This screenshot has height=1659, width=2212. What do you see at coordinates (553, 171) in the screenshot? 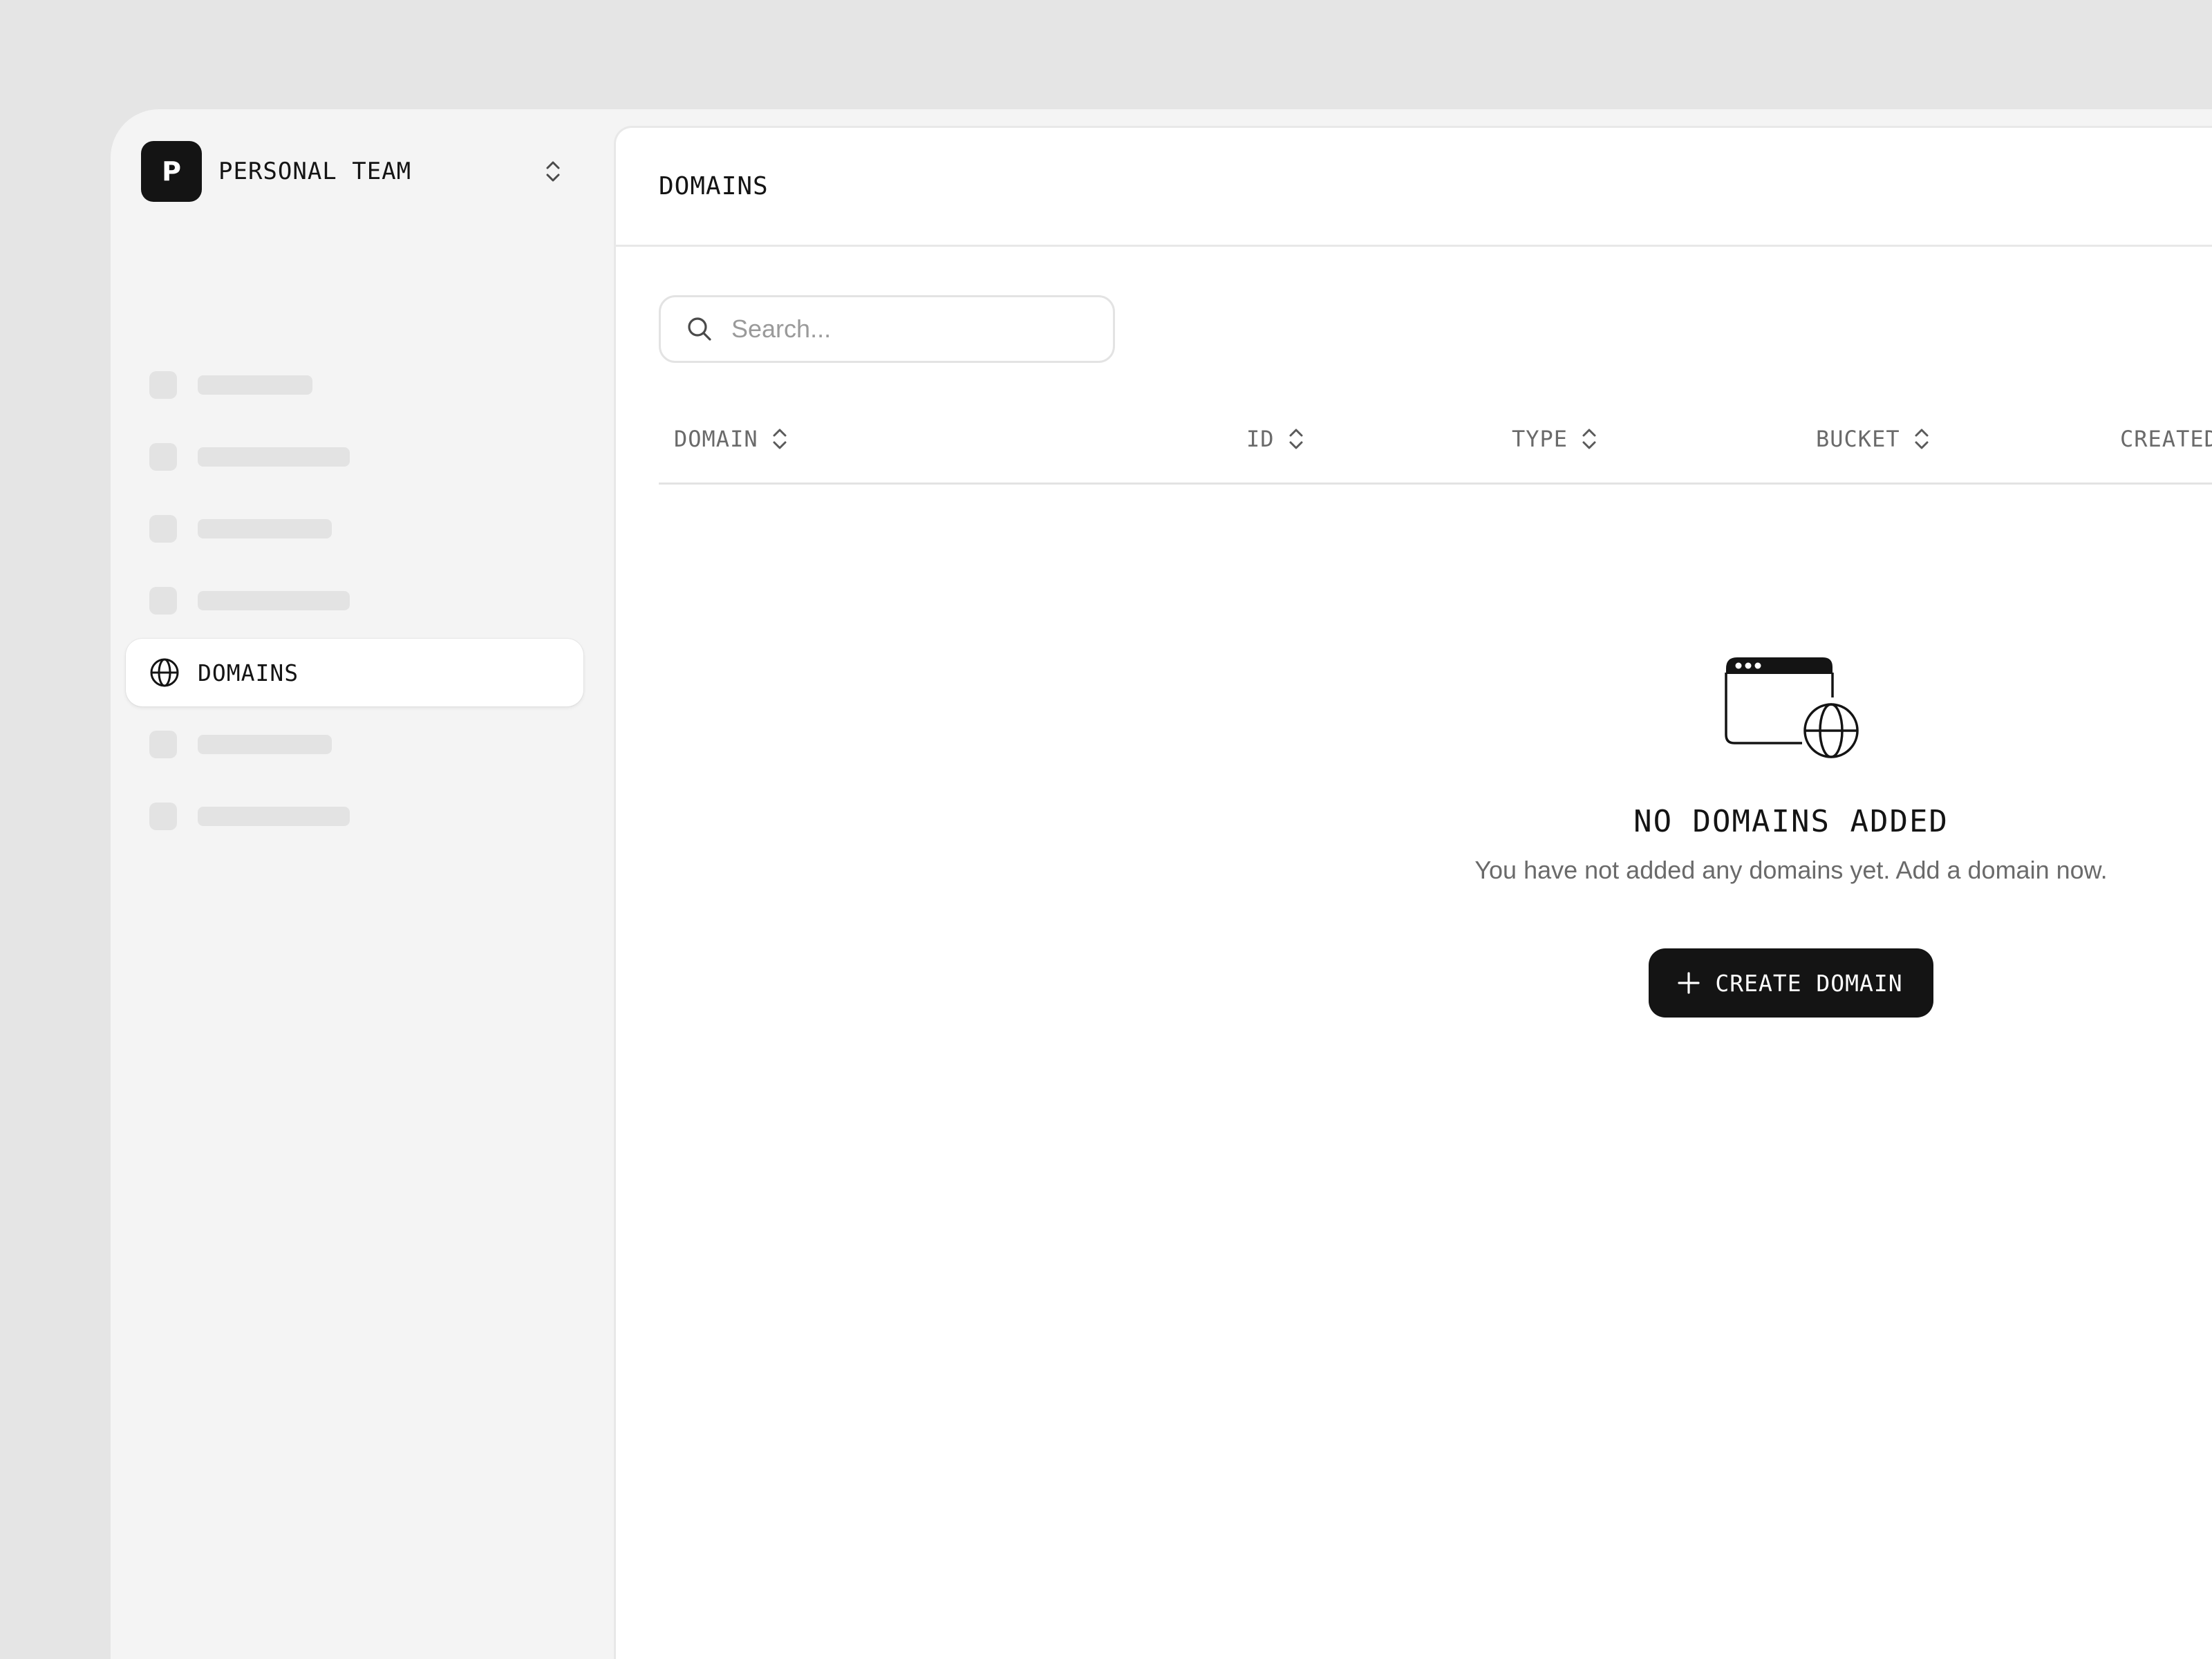
I see `chevron-up-down-icon` at bounding box center [553, 171].